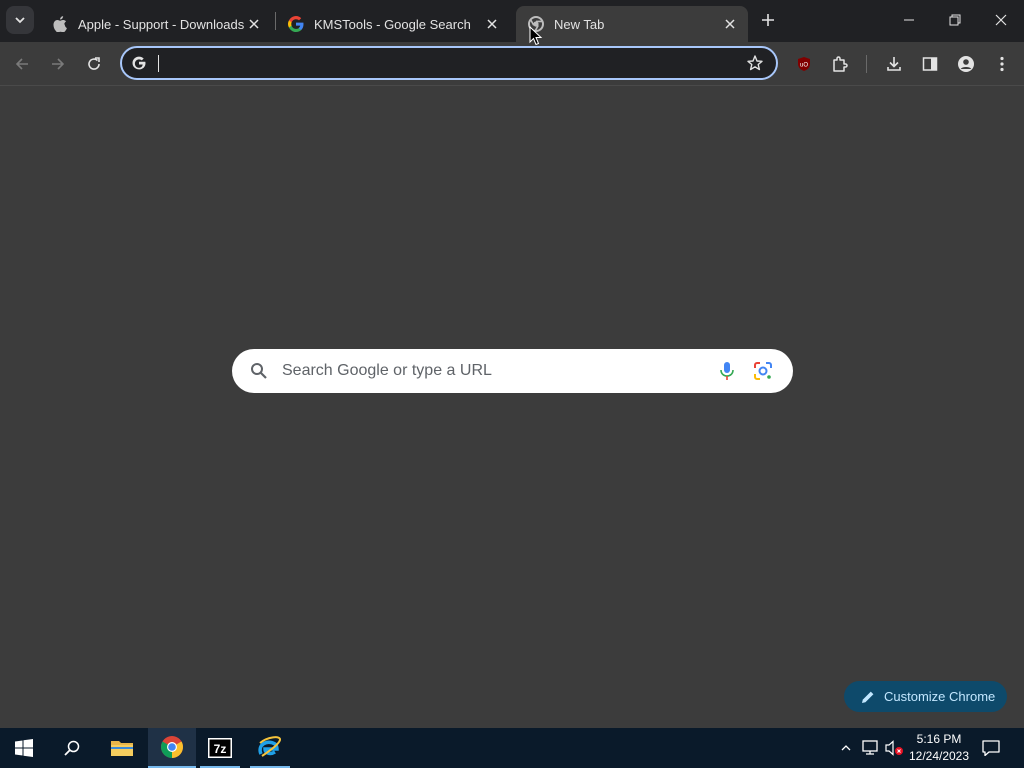  I want to click on arrow-left-icon, so click(21, 64).